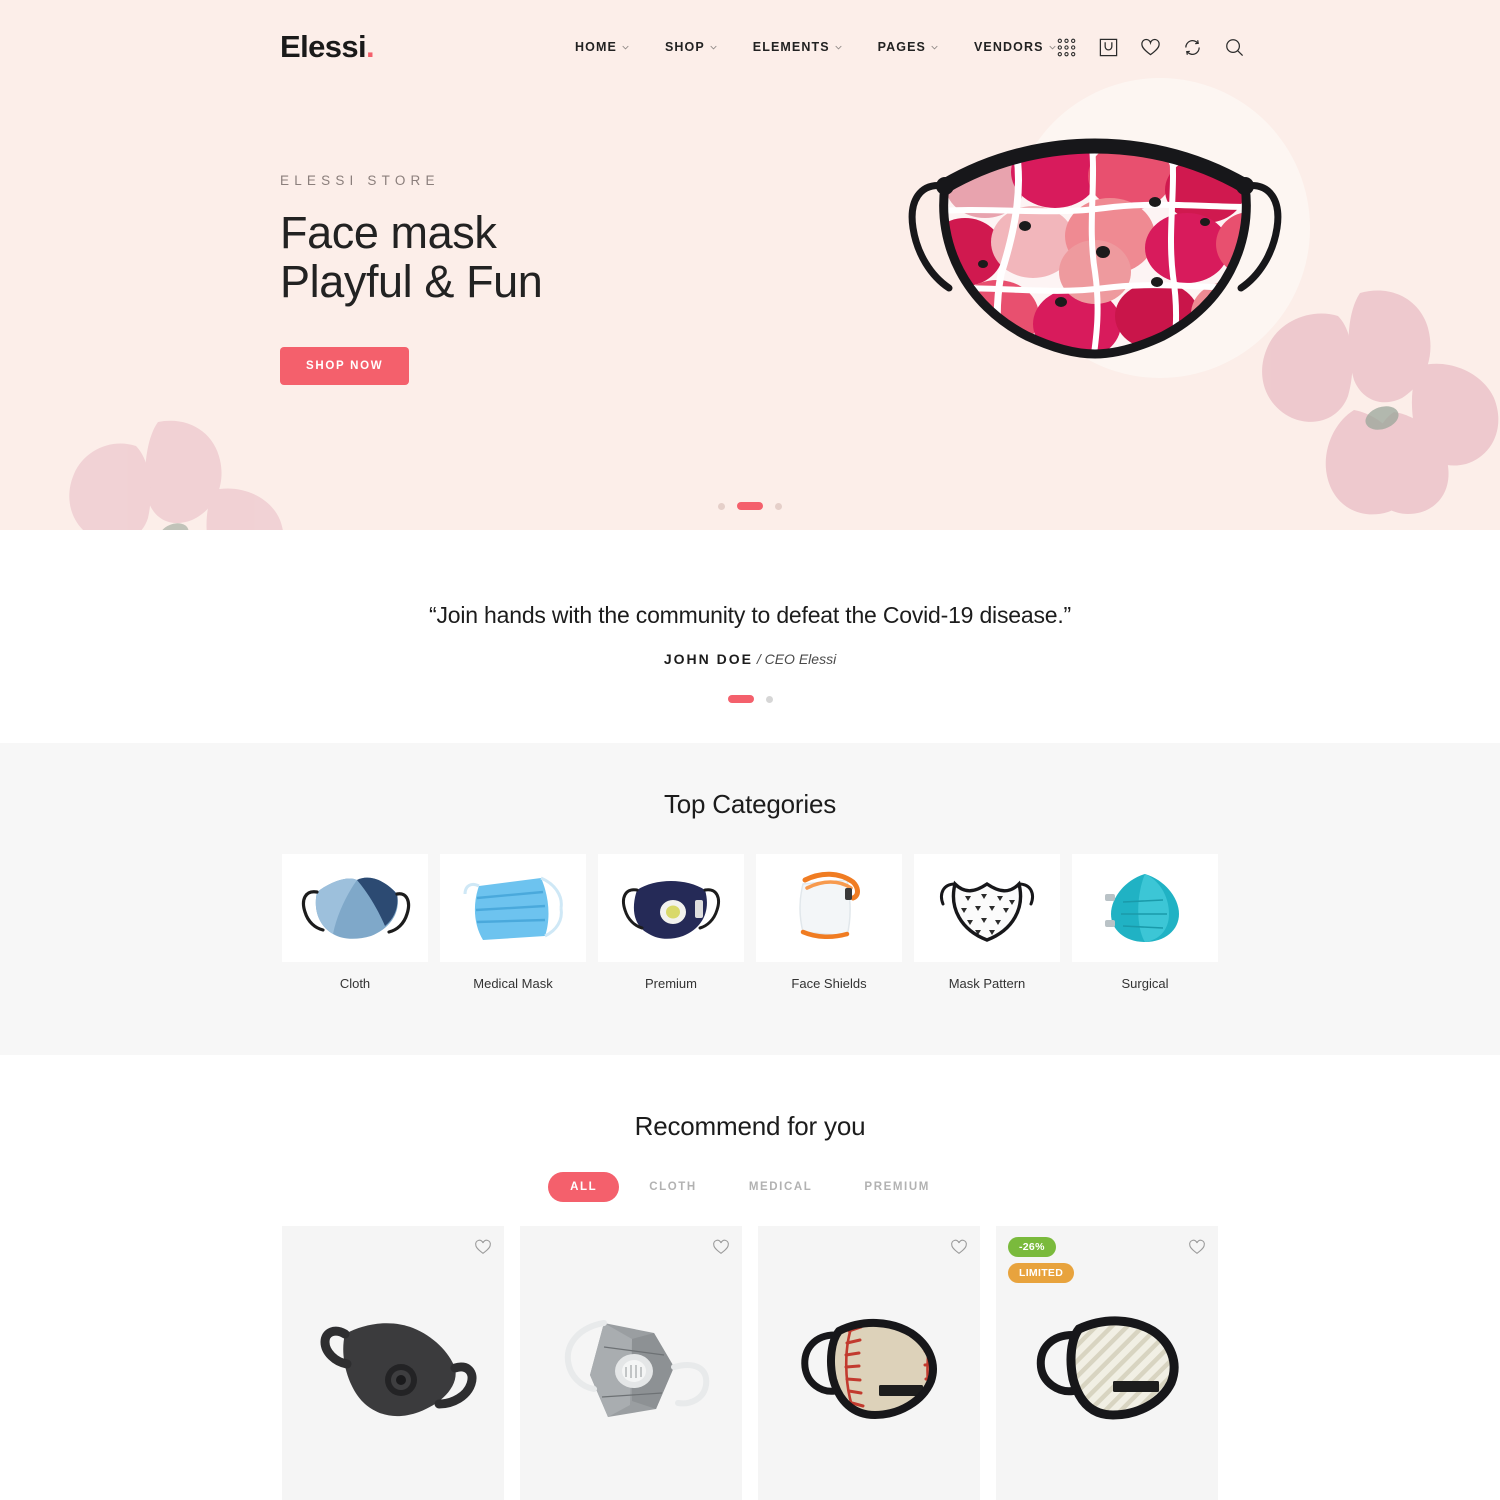  Describe the element at coordinates (750, 1126) in the screenshot. I see `recommend-title: Recommend for you` at that location.